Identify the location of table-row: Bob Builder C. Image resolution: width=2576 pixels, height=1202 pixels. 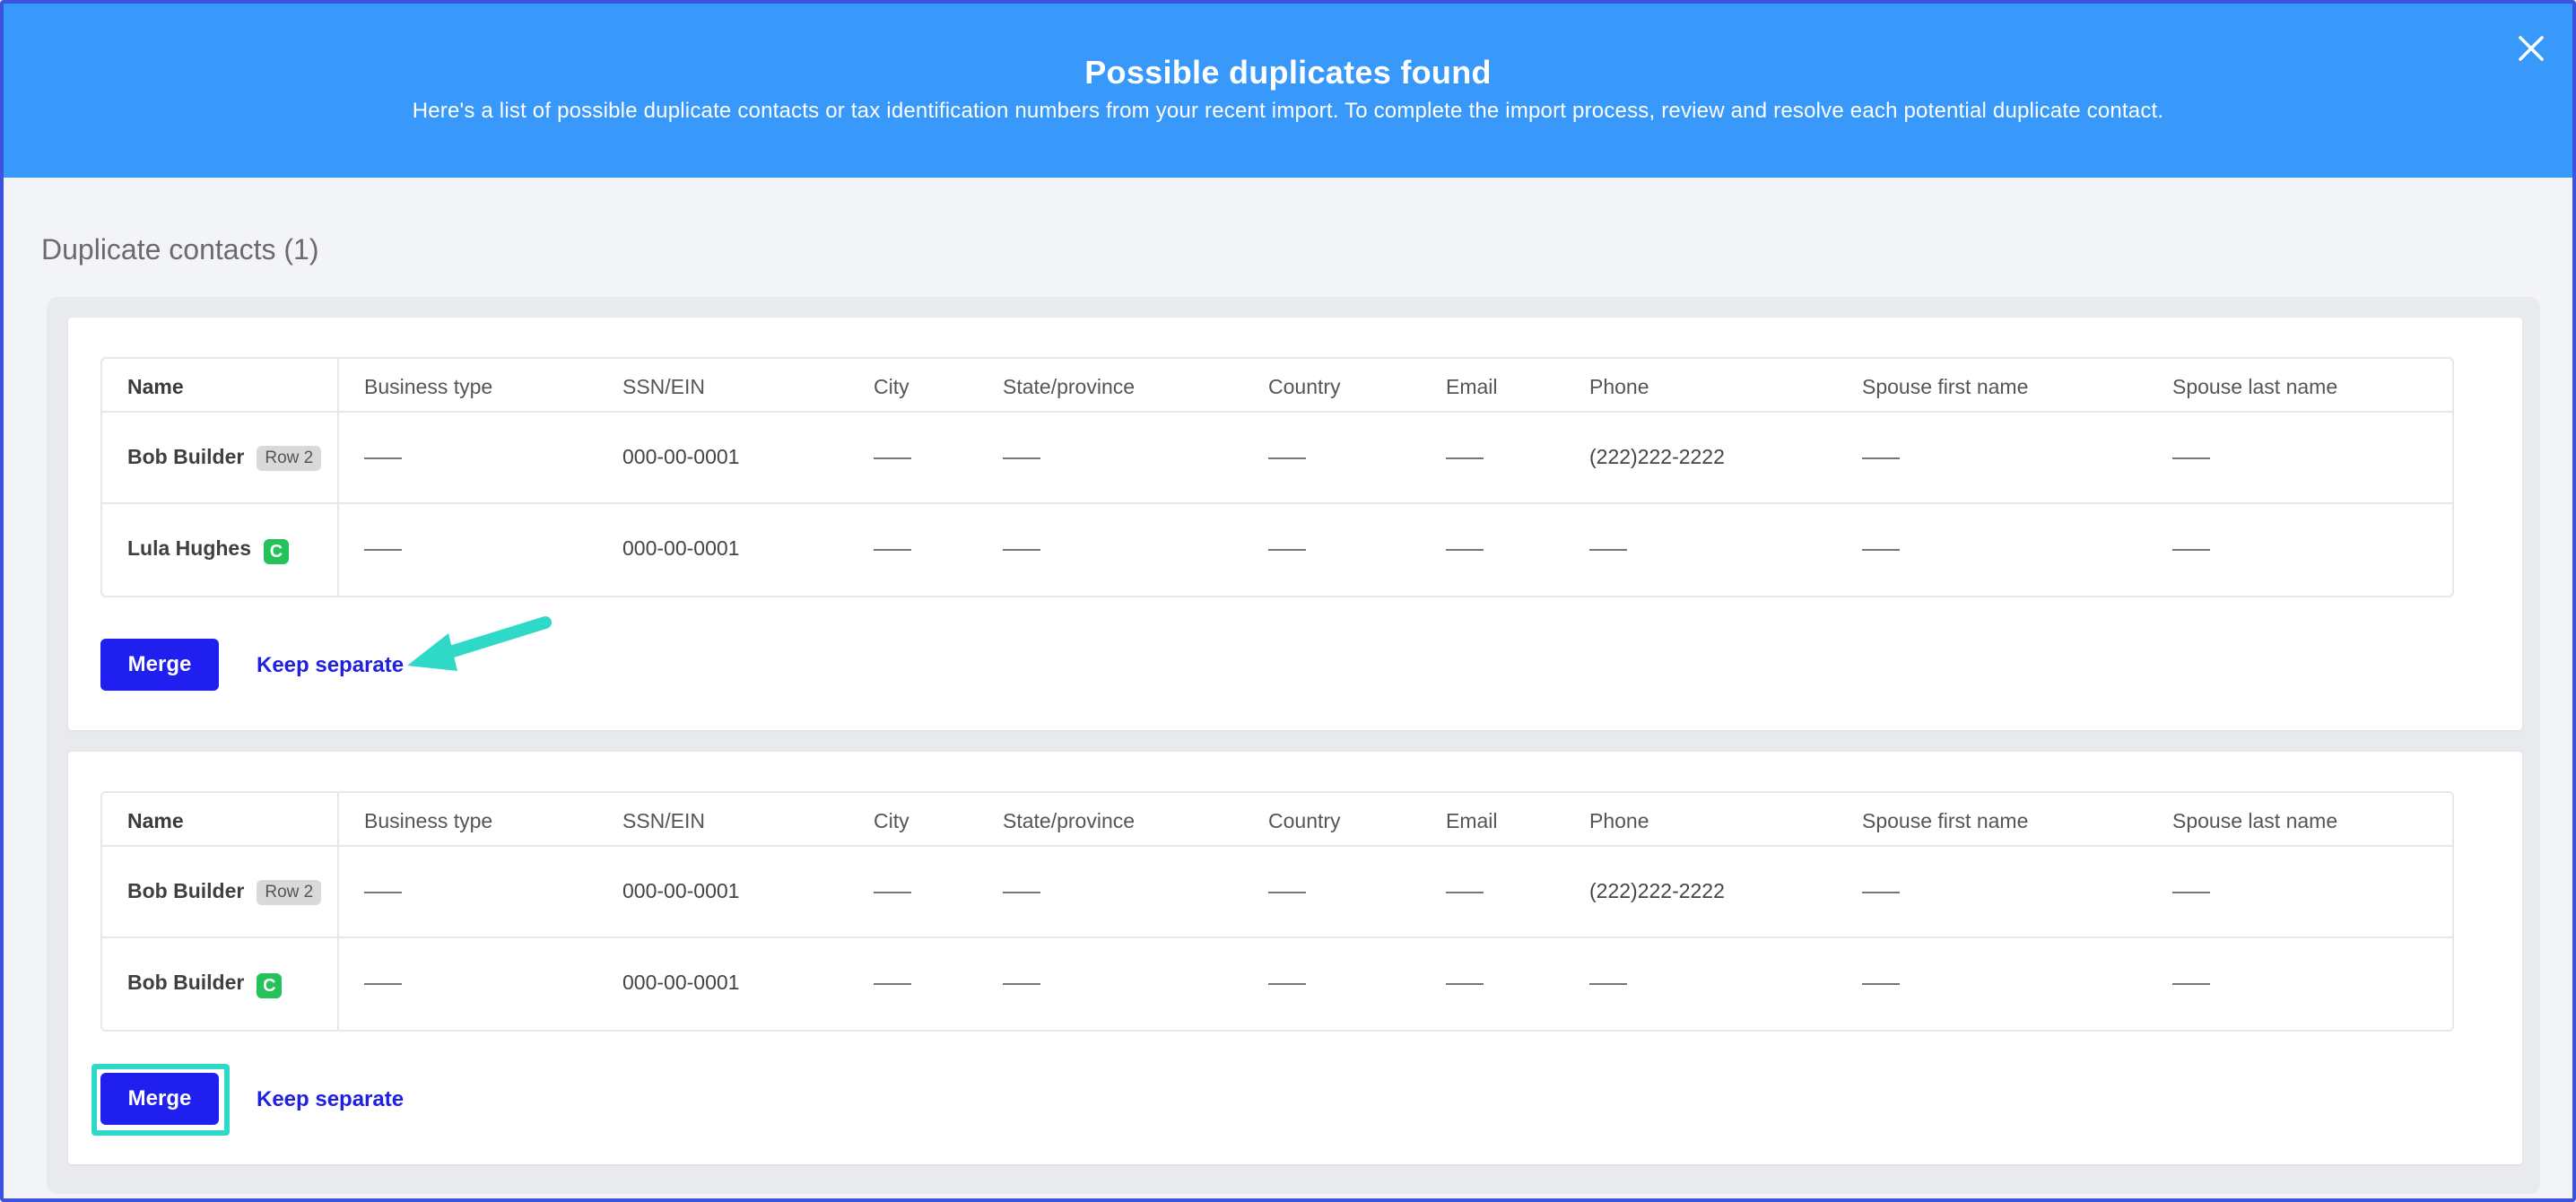
(205, 984).